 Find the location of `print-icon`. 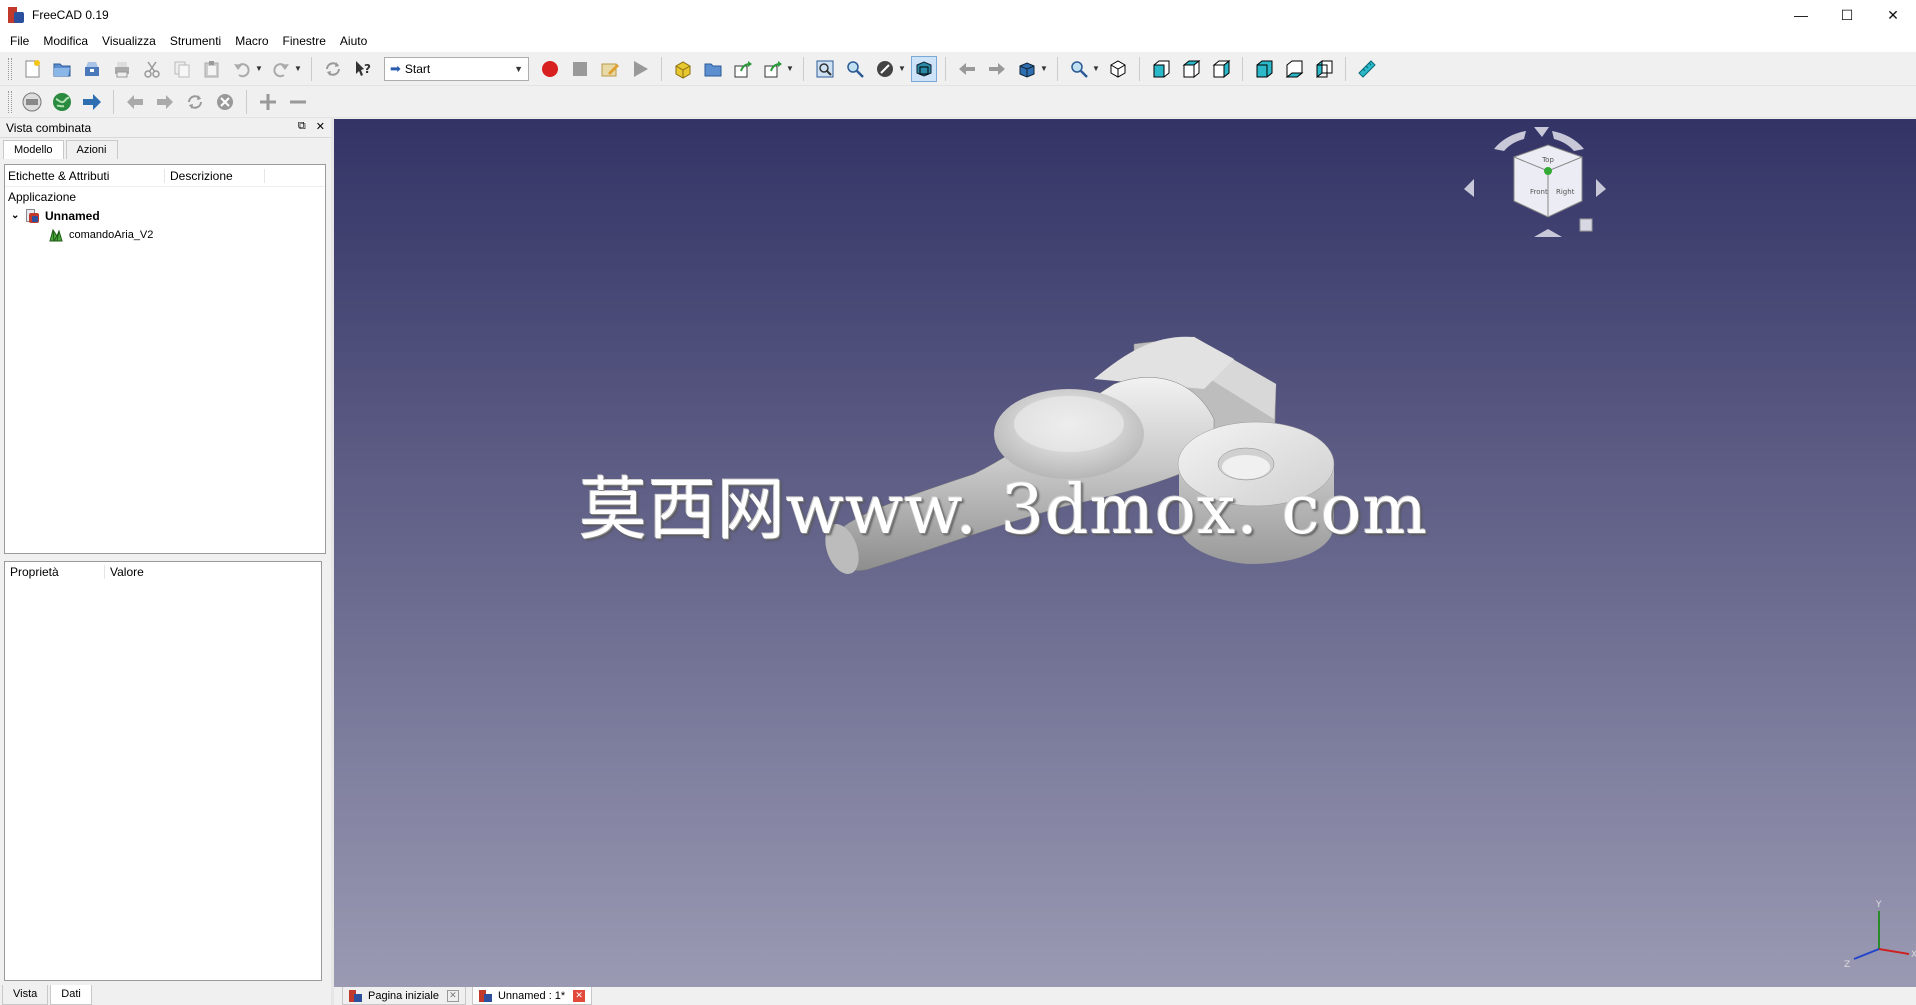

print-icon is located at coordinates (122, 69).